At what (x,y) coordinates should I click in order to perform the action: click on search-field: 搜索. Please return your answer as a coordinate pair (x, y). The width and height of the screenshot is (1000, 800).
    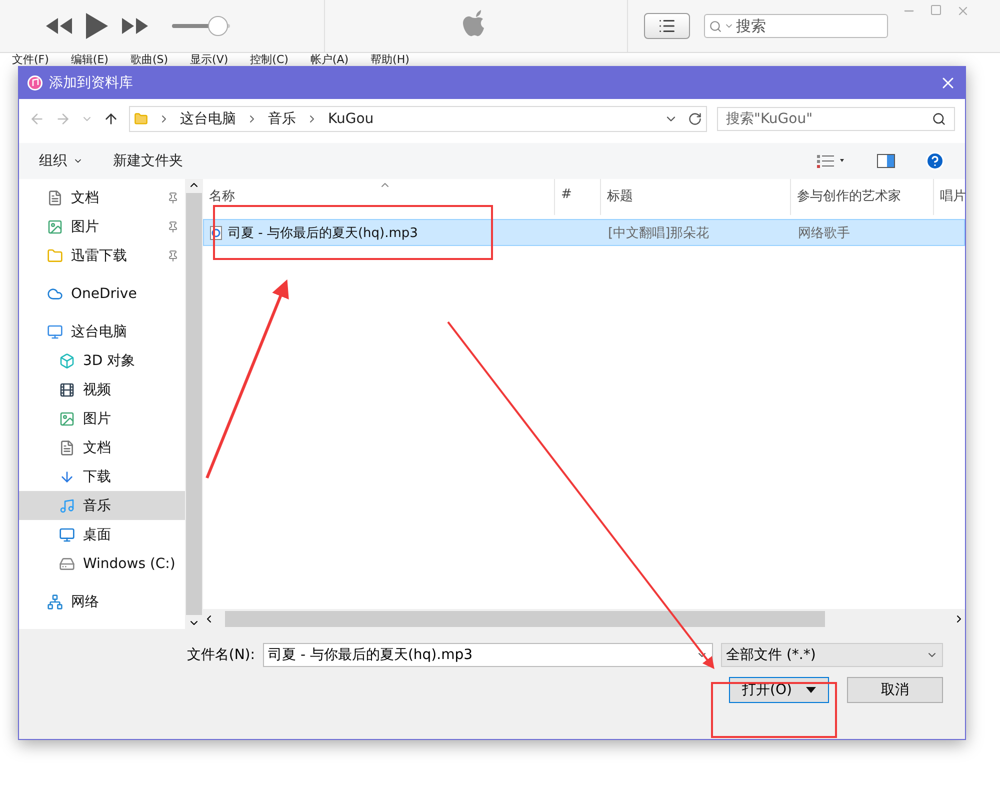
    Looking at the image, I should click on (796, 26).